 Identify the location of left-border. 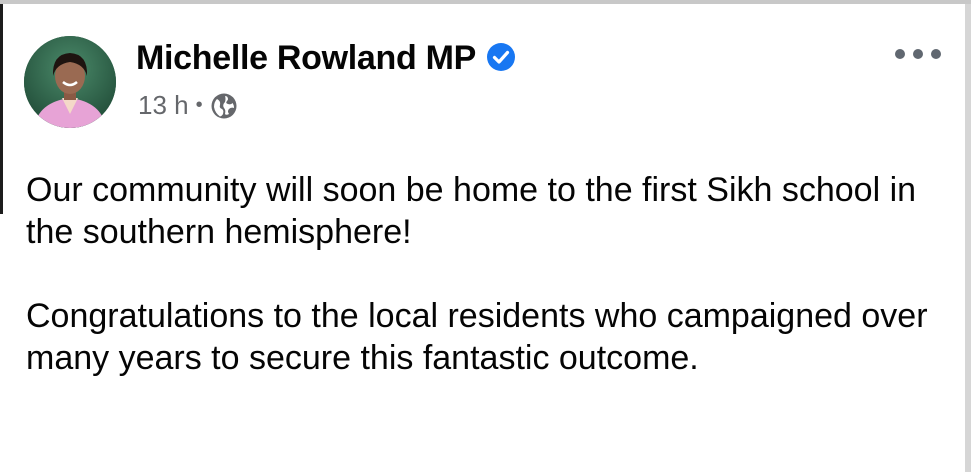
(1, 109).